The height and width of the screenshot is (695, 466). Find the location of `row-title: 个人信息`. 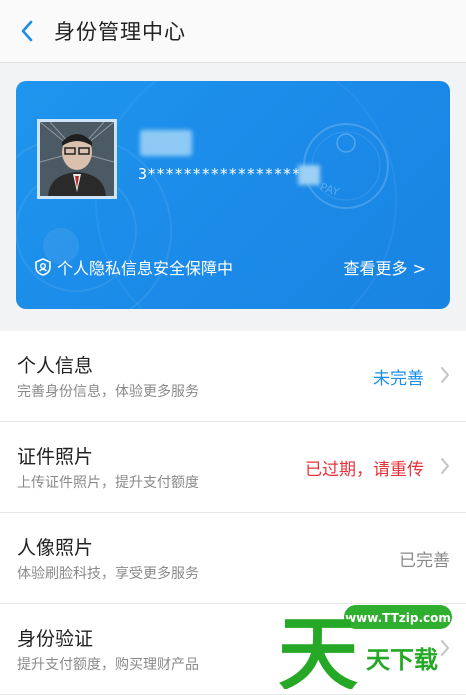

row-title: 个人信息 is located at coordinates (55, 366).